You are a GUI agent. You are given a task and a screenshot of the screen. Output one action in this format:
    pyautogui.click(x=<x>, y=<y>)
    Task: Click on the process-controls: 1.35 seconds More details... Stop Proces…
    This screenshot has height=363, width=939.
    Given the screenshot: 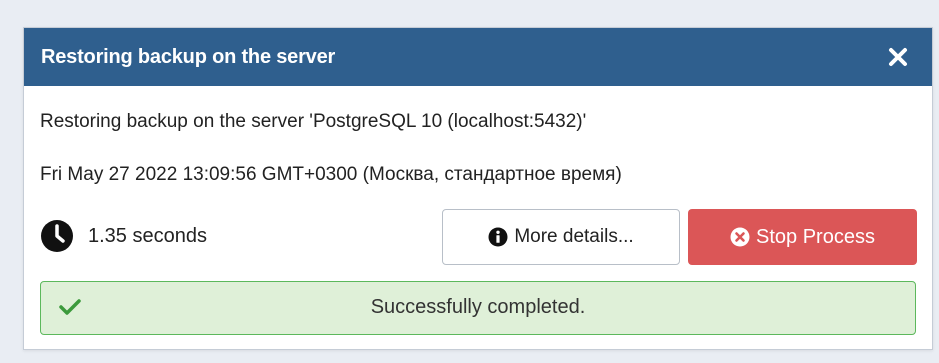 What is the action you would take?
    pyautogui.click(x=478, y=237)
    